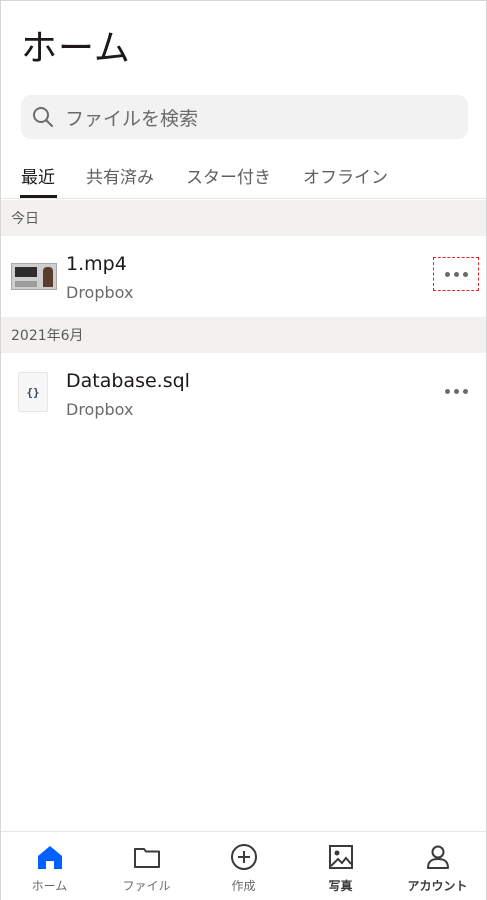 The image size is (487, 900). Describe the element at coordinates (340, 886) in the screenshot. I see `nav-label: 写真` at that location.